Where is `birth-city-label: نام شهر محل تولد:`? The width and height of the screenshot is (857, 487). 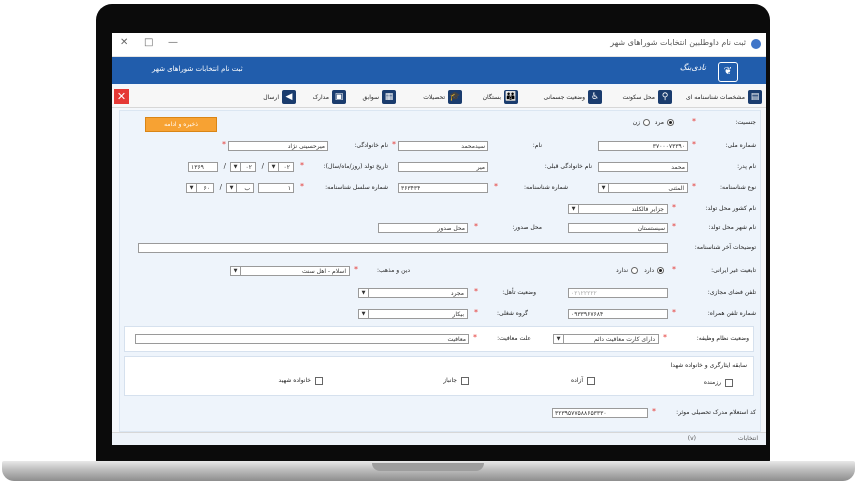 birth-city-label: نام شهر محل تولد: is located at coordinates (732, 227).